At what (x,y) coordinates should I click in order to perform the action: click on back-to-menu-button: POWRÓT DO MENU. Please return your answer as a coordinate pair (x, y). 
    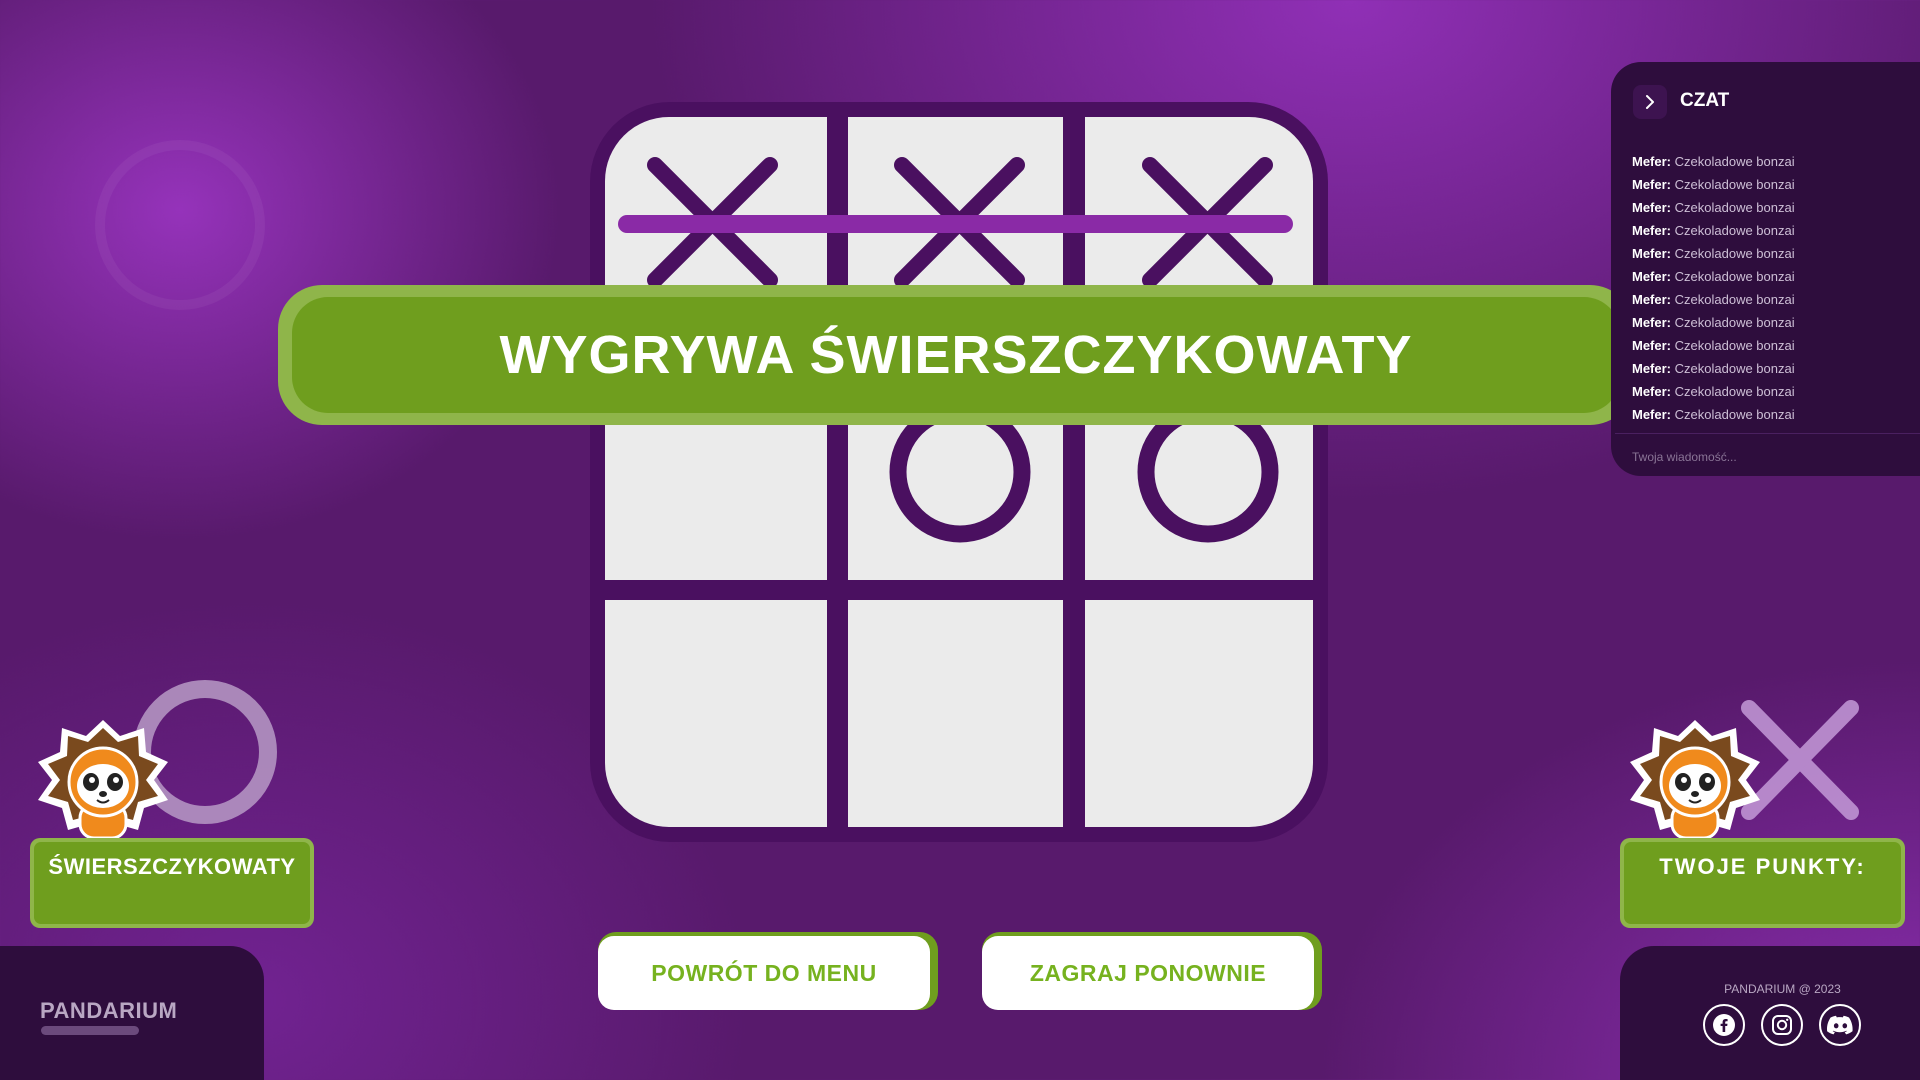
    Looking at the image, I should click on (768, 971).